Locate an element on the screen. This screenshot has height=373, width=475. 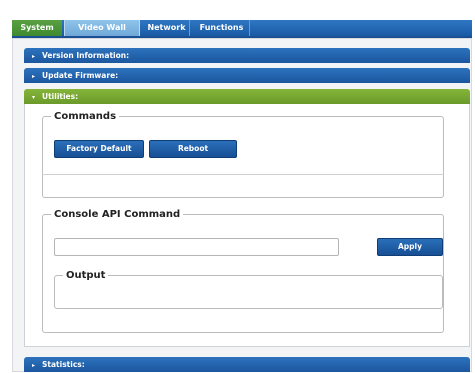
section-label: Version Information: is located at coordinates (86, 55).